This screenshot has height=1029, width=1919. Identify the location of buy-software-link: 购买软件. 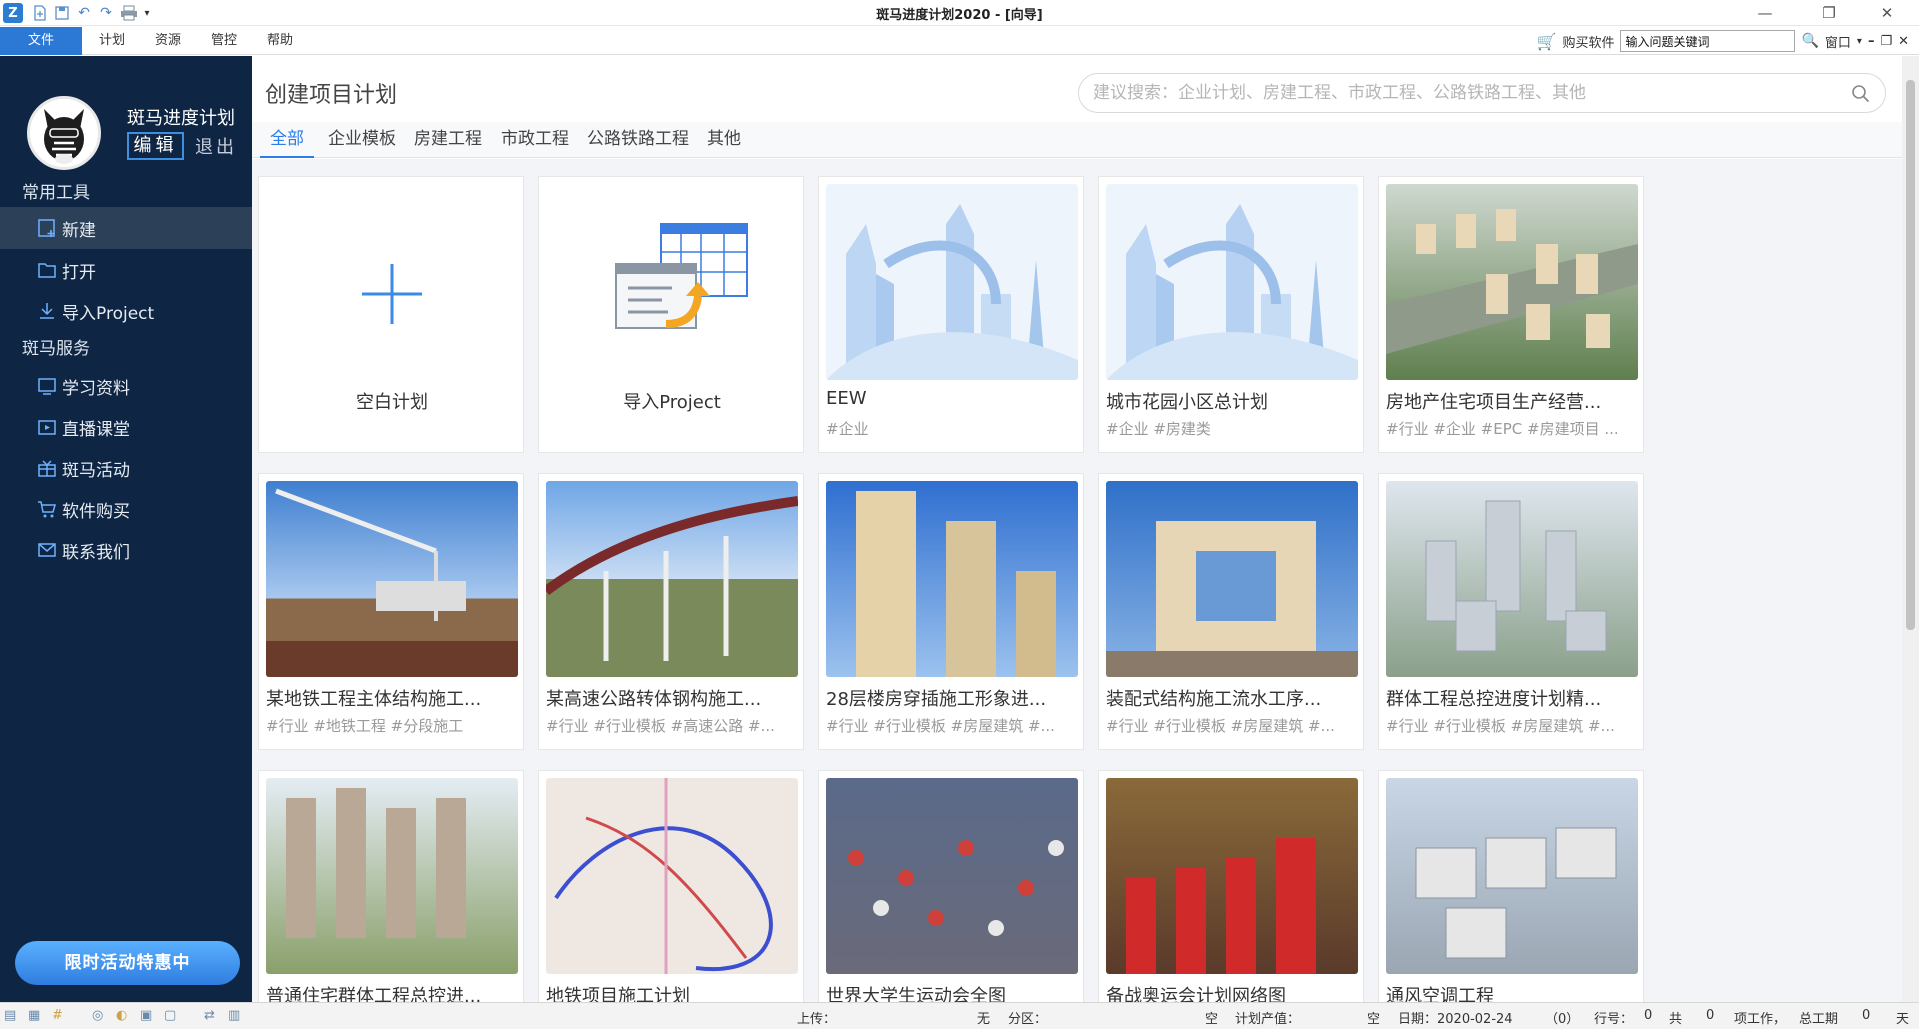
(1588, 41).